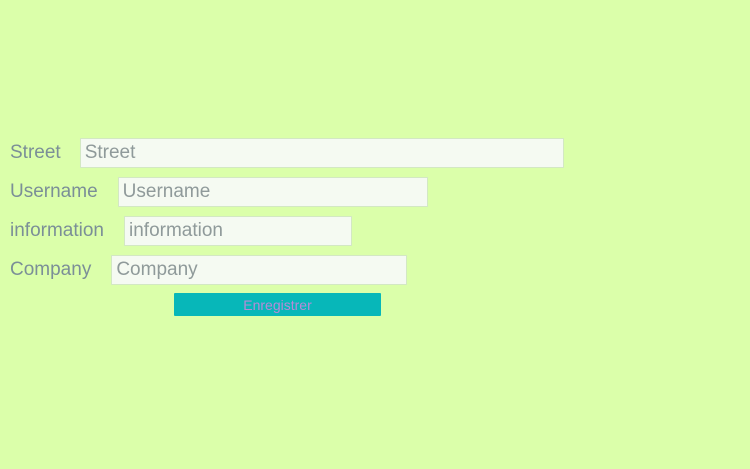 The width and height of the screenshot is (750, 469). I want to click on street-input, so click(321, 153).